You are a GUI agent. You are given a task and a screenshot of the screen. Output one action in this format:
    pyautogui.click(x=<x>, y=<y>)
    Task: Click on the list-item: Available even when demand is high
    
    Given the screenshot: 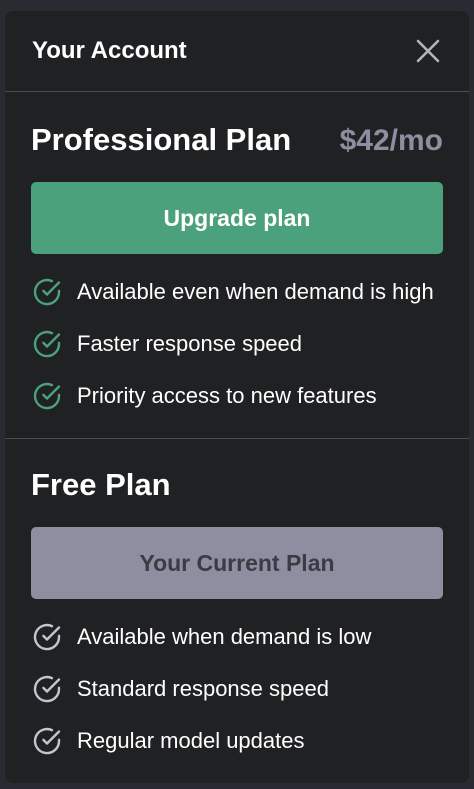 What is the action you would take?
    pyautogui.click(x=237, y=292)
    